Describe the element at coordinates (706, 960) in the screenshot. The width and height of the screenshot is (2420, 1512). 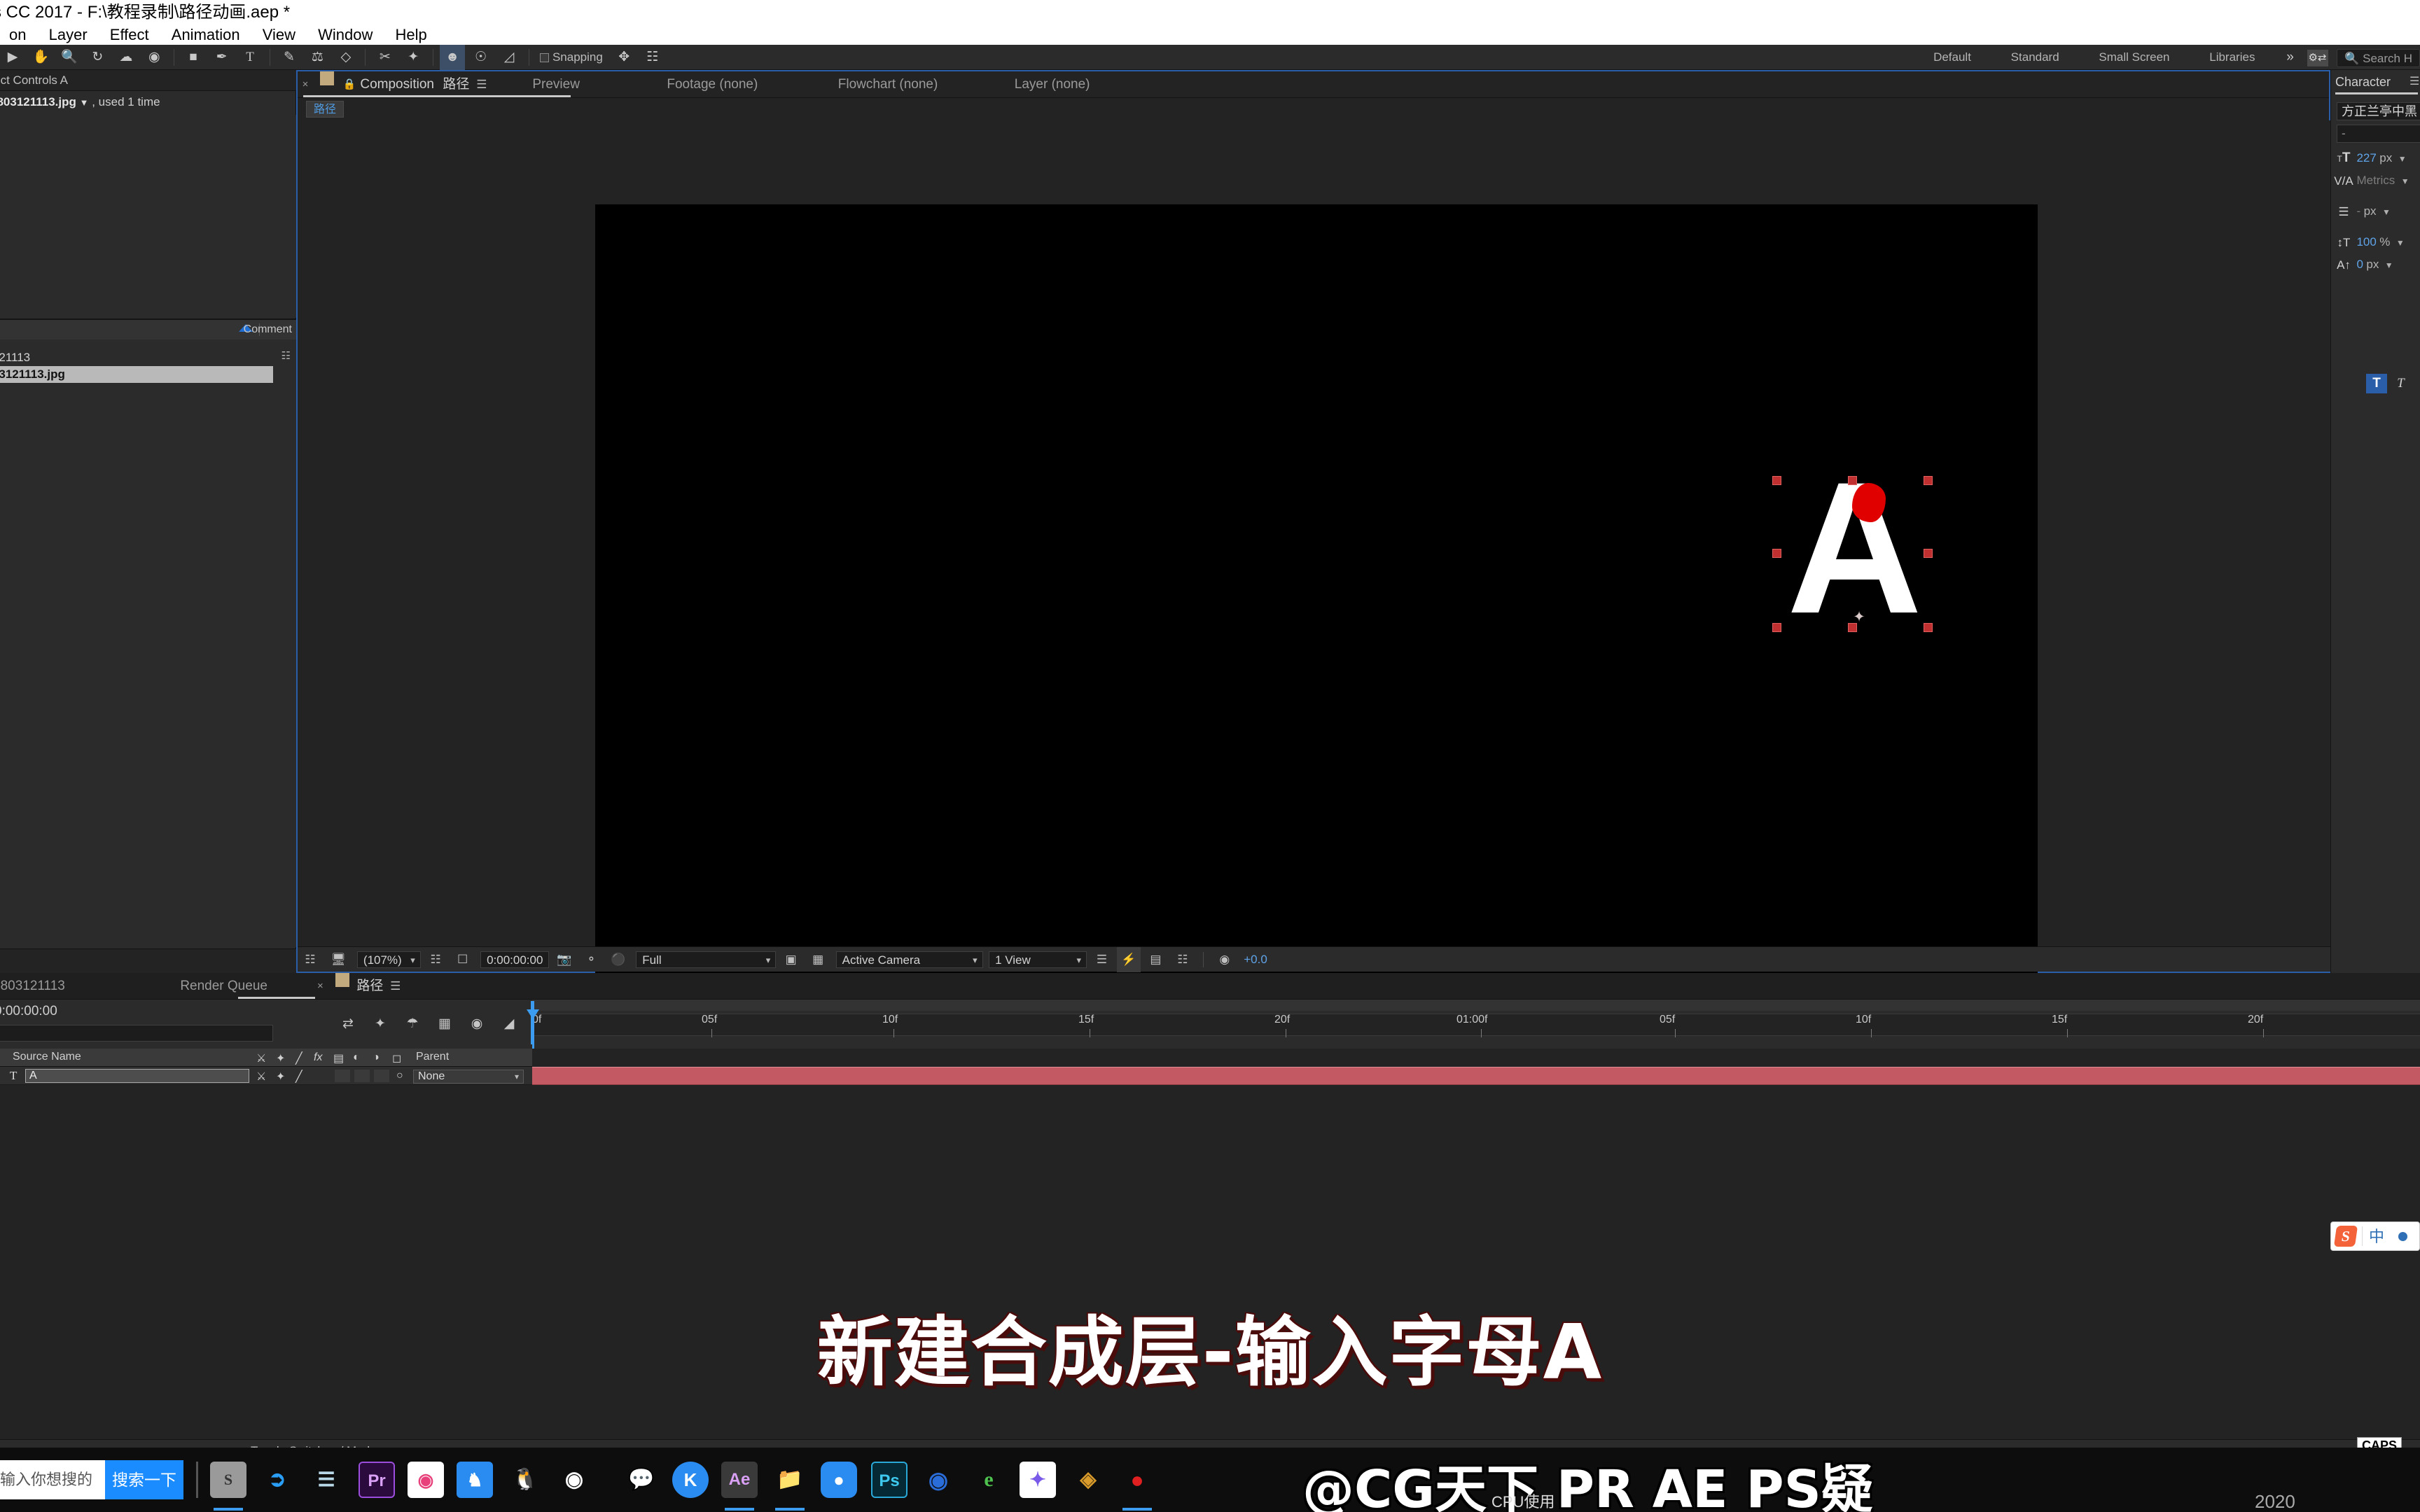
I see `resolution-select: Full` at that location.